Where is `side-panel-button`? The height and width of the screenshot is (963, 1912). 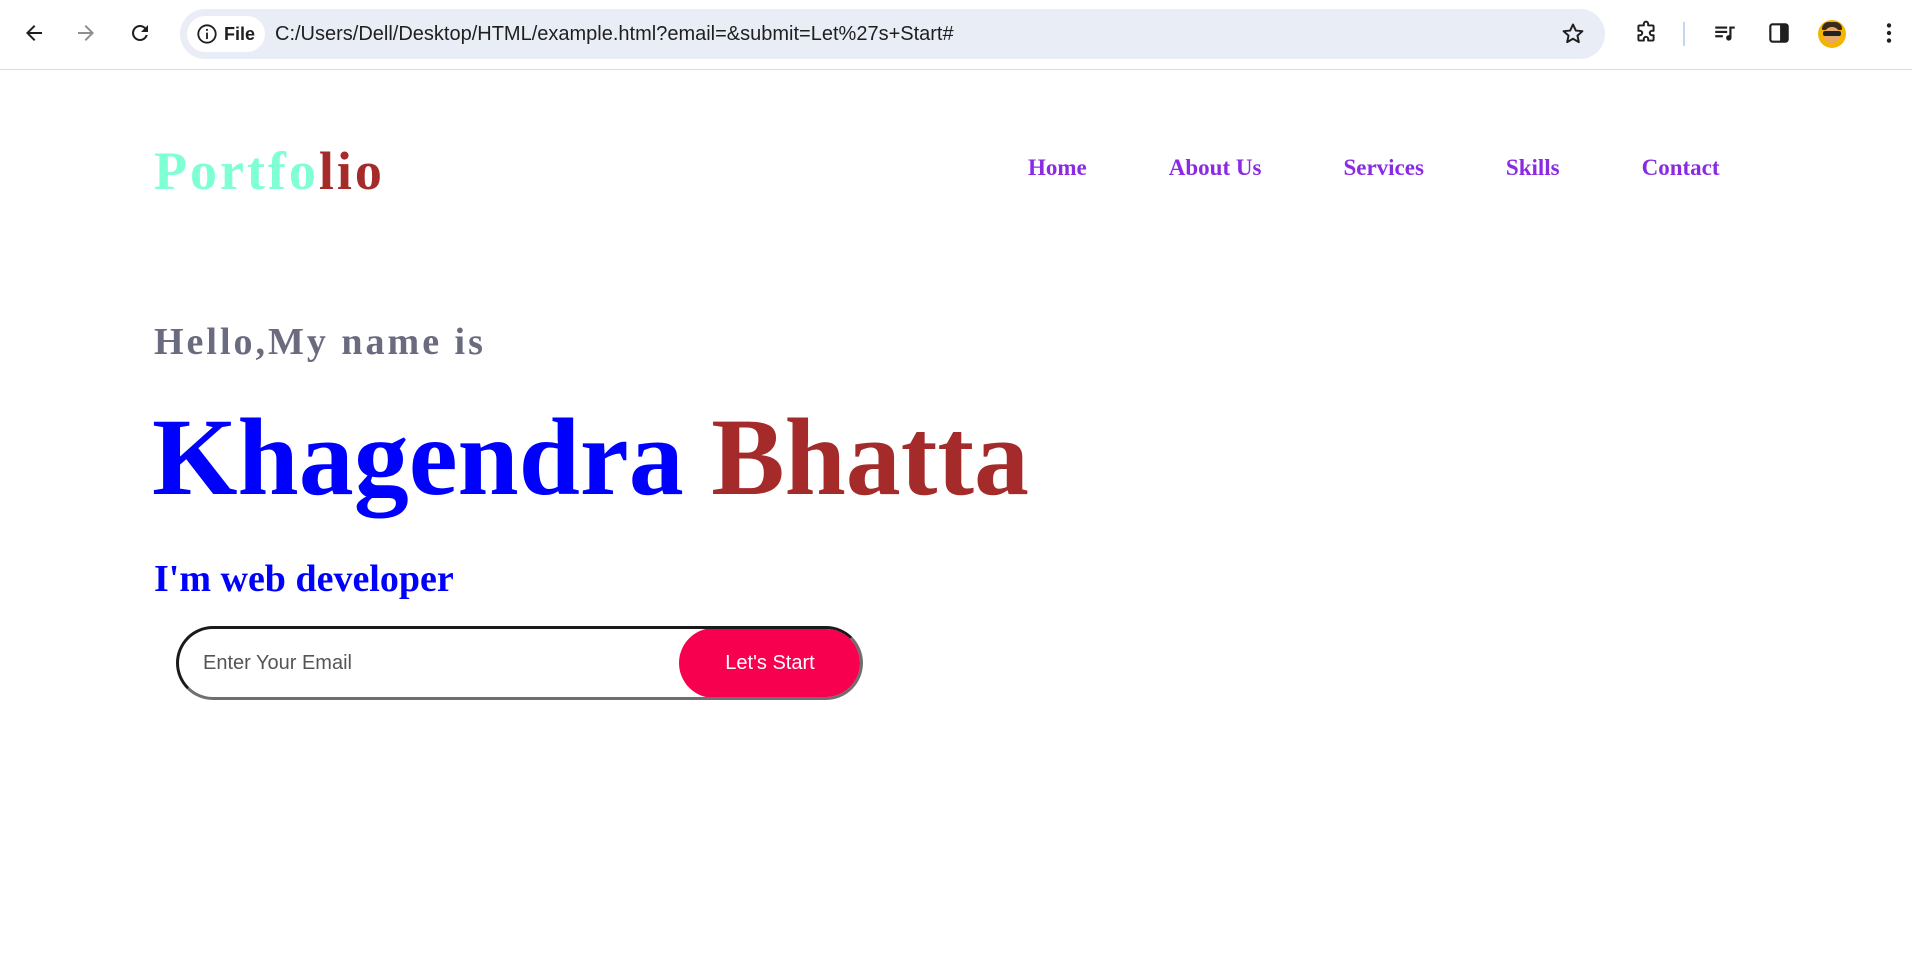 side-panel-button is located at coordinates (1779, 33).